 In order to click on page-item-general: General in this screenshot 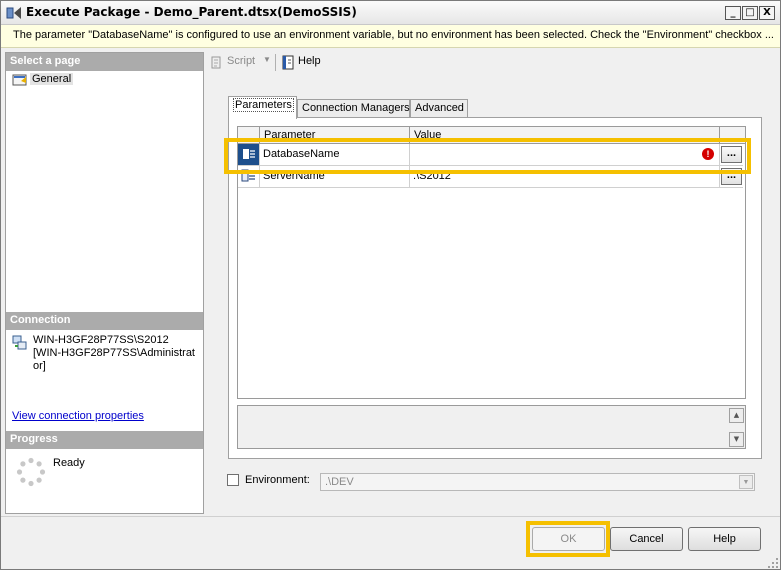, I will do `click(42, 81)`.